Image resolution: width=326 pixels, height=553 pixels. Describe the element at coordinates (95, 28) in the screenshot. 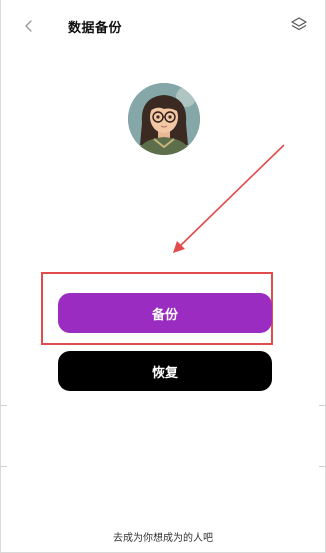

I see `page-title: 数据备份` at that location.